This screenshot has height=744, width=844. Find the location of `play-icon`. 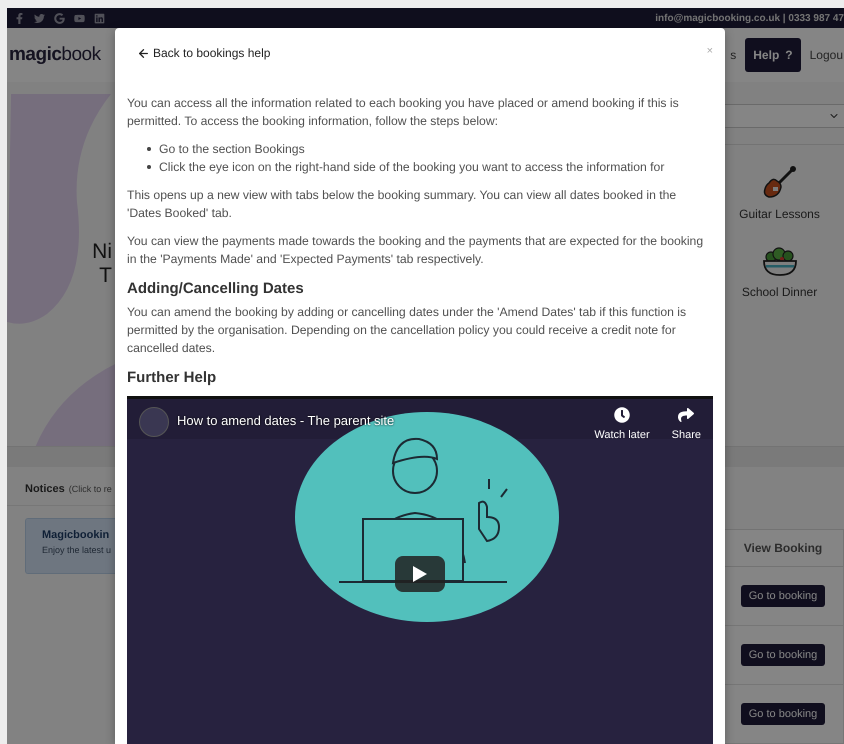

play-icon is located at coordinates (420, 574).